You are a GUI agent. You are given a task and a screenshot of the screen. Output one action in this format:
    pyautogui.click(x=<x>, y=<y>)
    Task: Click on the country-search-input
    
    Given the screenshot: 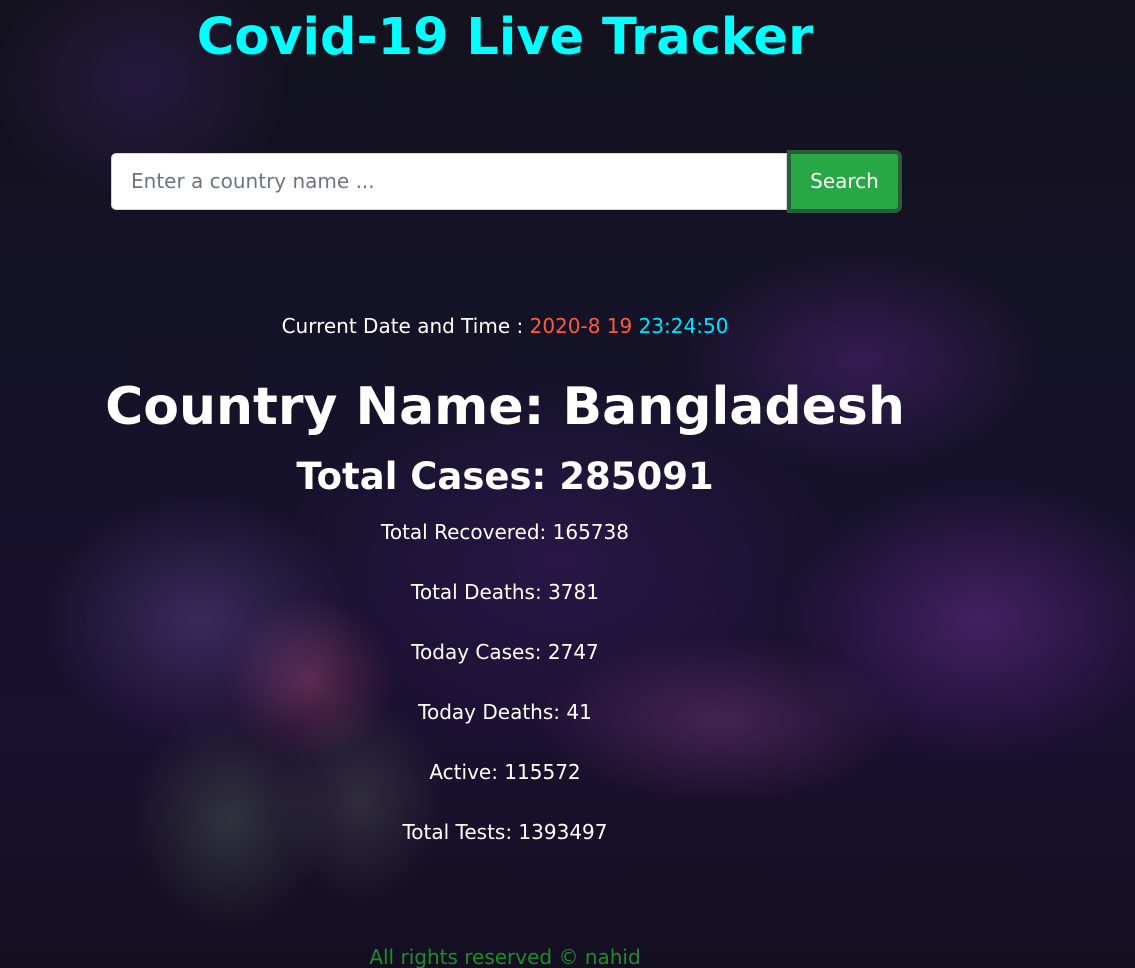 What is the action you would take?
    pyautogui.click(x=449, y=181)
    